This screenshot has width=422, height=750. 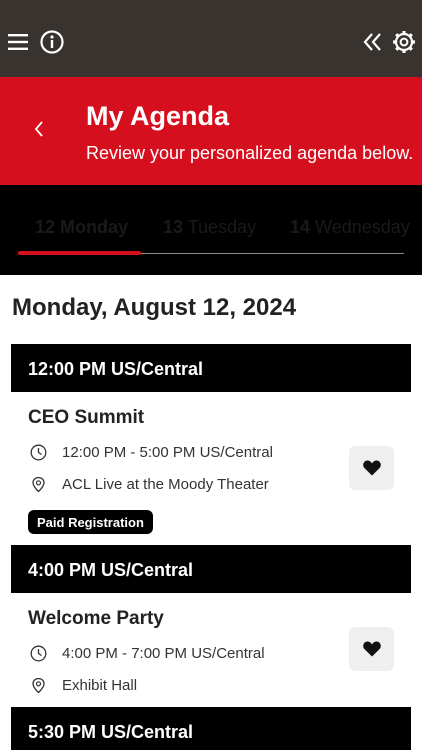 What do you see at coordinates (163, 653) in the screenshot?
I see `event-time: 4:00 PM - 7:00 PM US/Central` at bounding box center [163, 653].